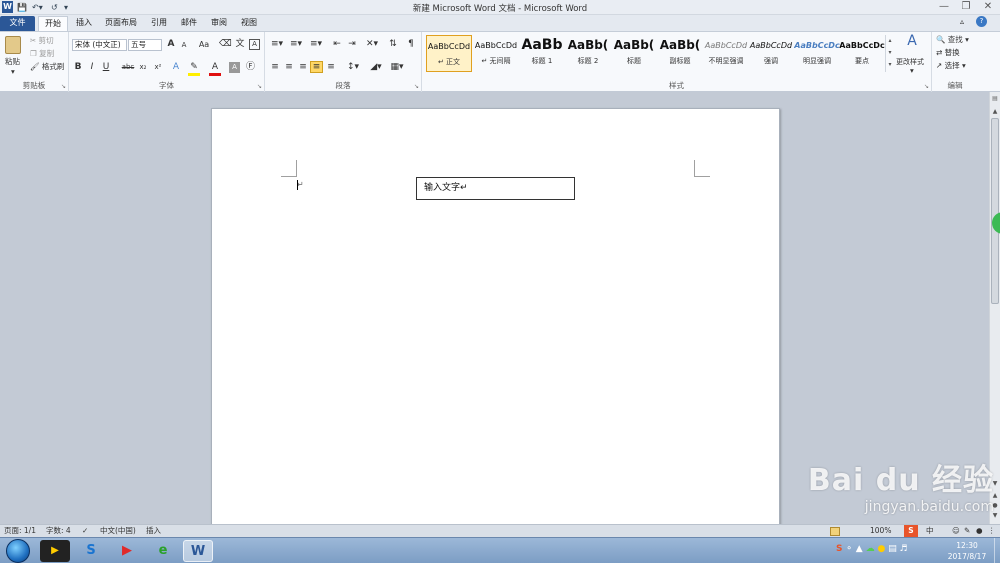 This screenshot has height=563, width=1000. I want to click on show-marks-icon: ¶, so click(411, 44).